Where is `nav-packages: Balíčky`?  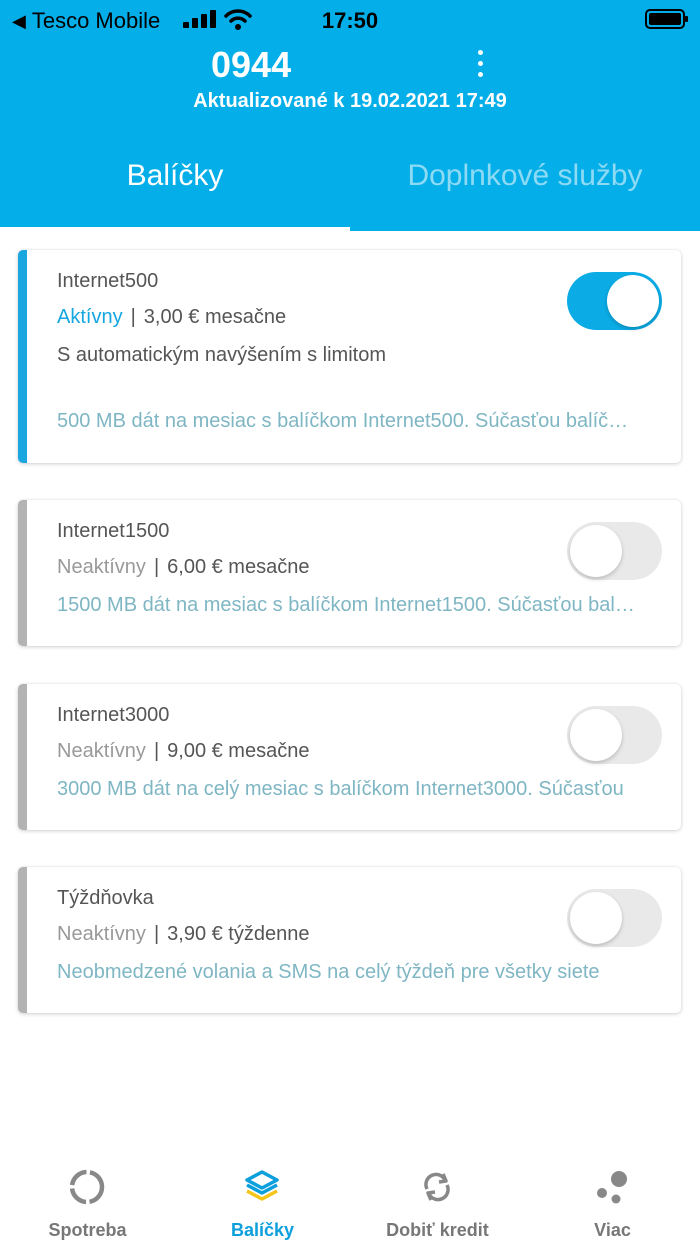 nav-packages: Balíčky is located at coordinates (262, 1202).